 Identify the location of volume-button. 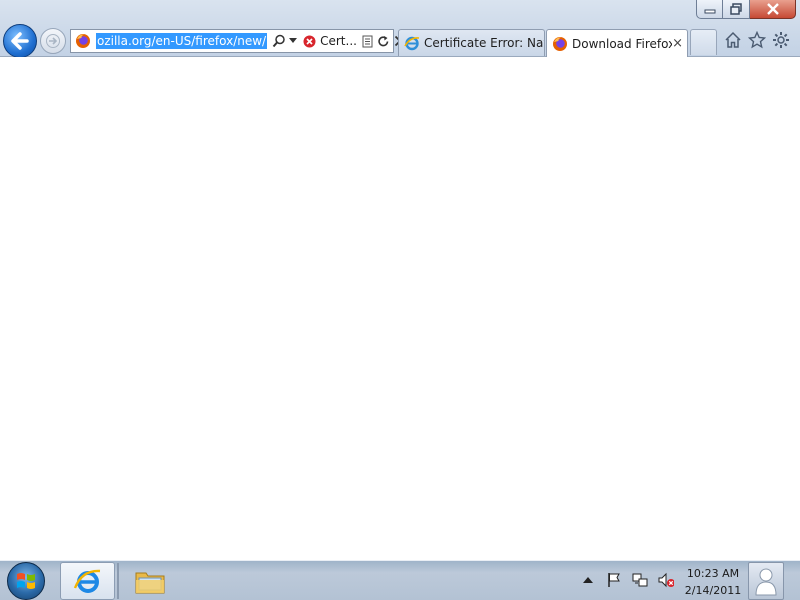
(666, 580).